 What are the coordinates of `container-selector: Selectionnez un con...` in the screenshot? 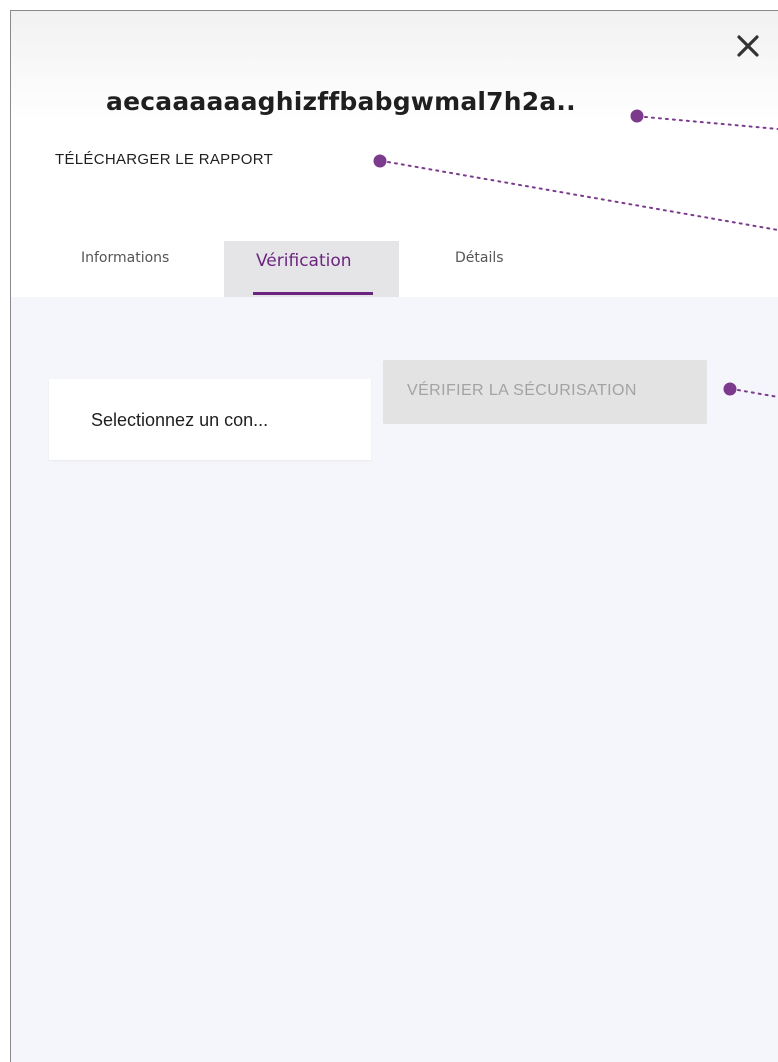 It's located at (210, 419).